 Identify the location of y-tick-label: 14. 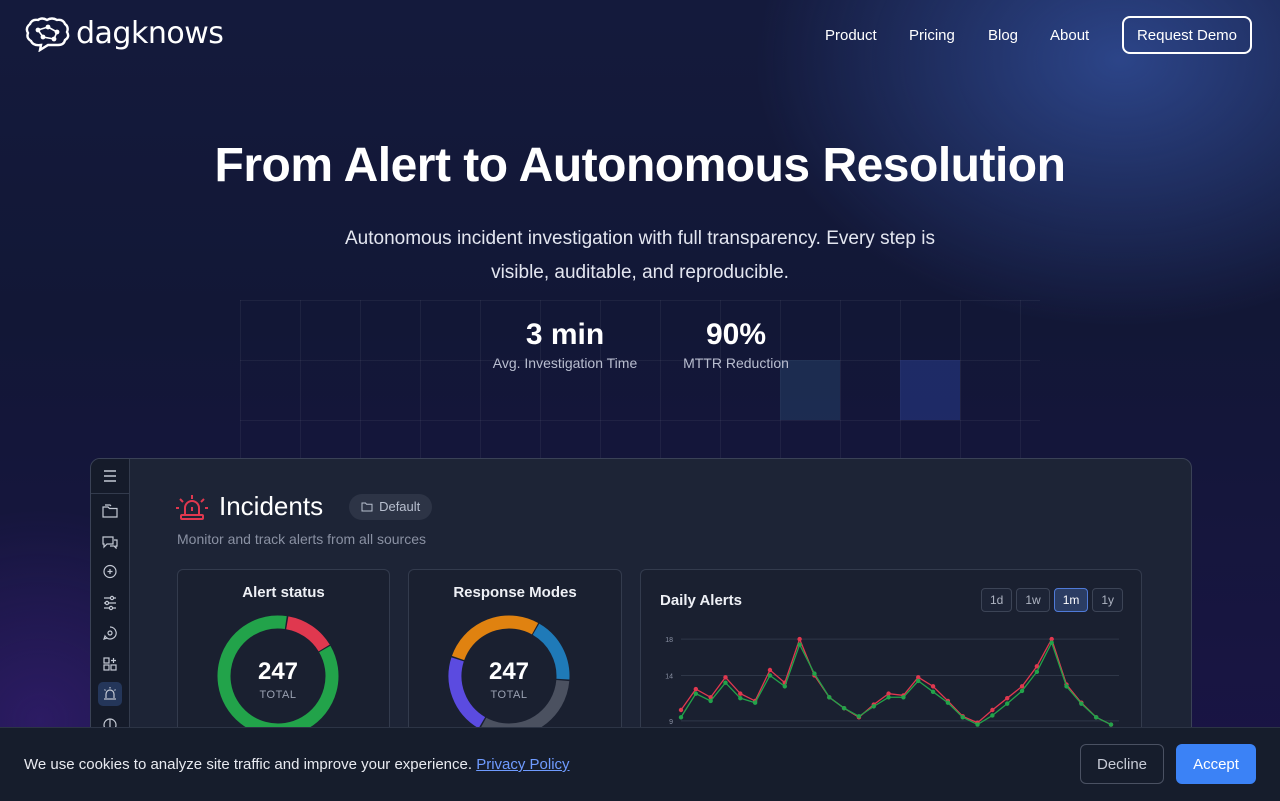
(669, 676).